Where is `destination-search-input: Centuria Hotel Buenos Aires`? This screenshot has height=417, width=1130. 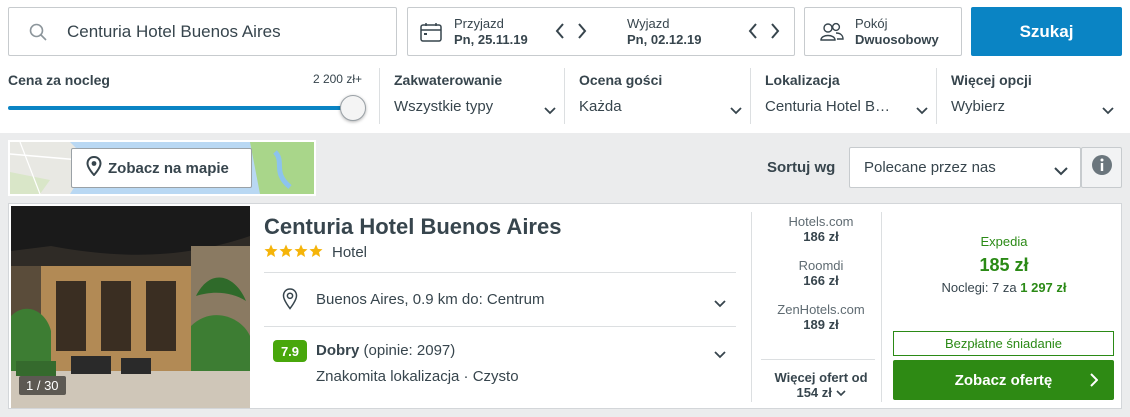 destination-search-input: Centuria Hotel Buenos Aires is located at coordinates (202, 31).